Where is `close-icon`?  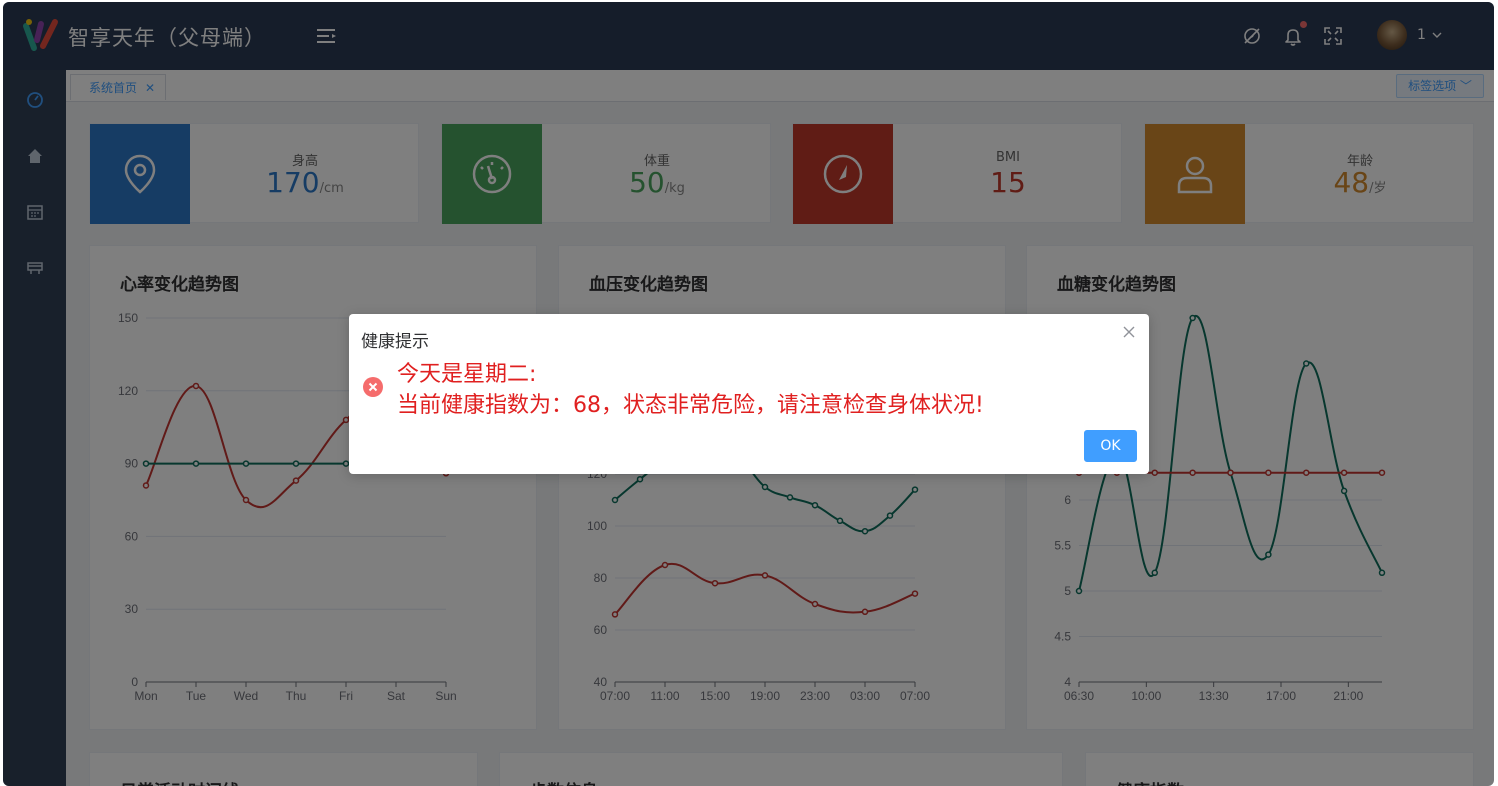
close-icon is located at coordinates (1129, 332).